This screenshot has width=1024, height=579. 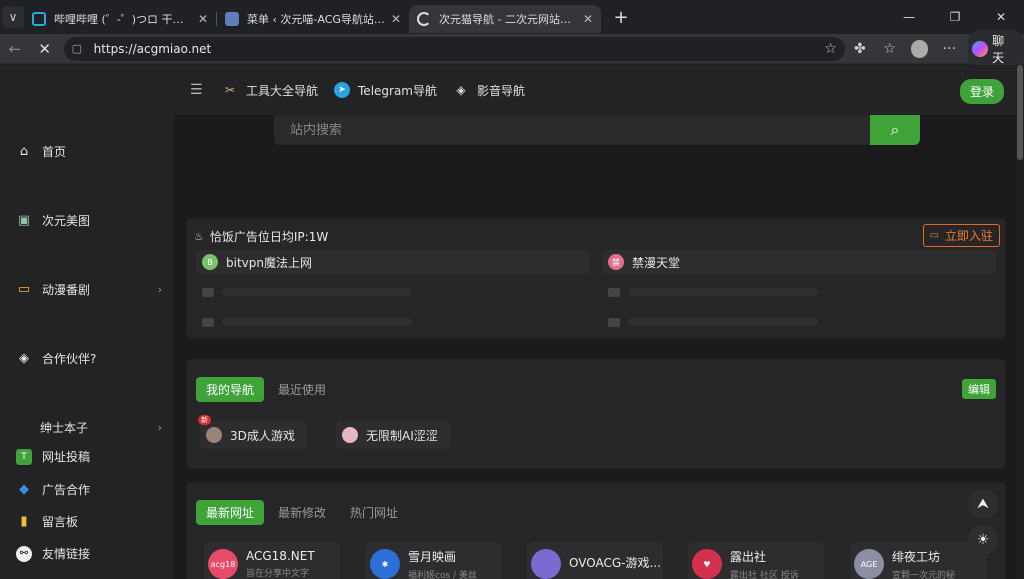 What do you see at coordinates (223, 564) in the screenshot?
I see `site-logo: acg18` at bounding box center [223, 564].